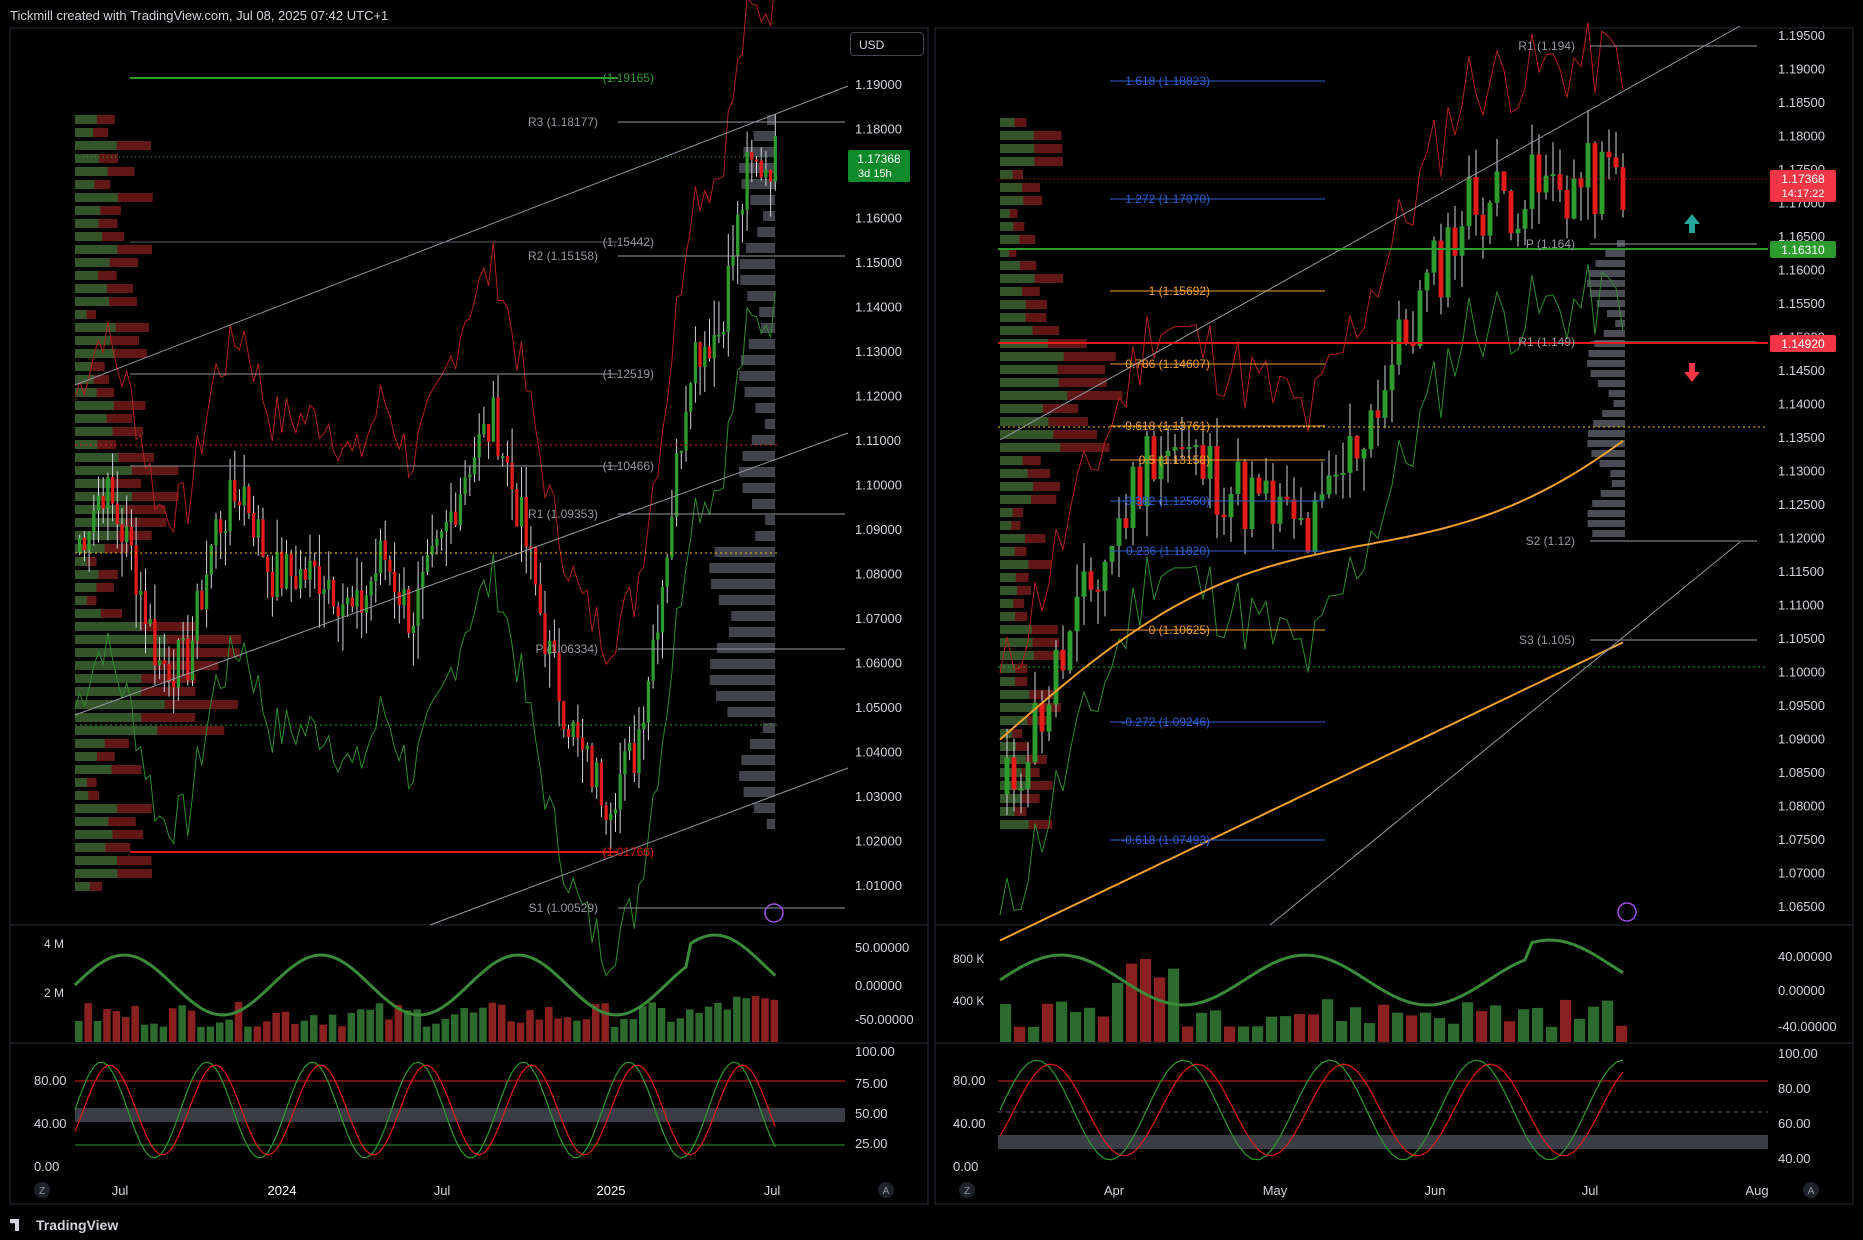  I want to click on right-volume-label: 800 K, so click(968, 959).